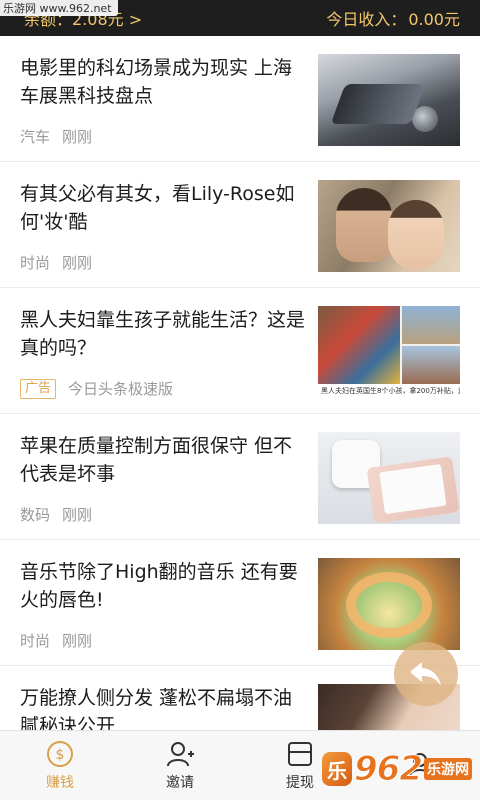  I want to click on news-meta: 广告 今日头条极速版, so click(96, 388).